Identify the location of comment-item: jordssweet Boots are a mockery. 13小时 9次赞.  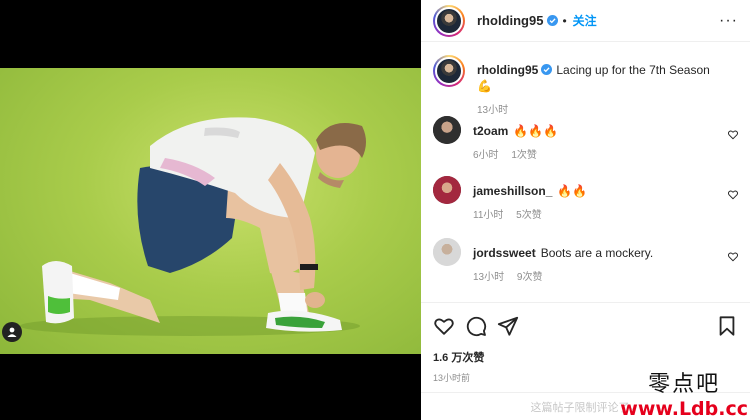
(585, 268).